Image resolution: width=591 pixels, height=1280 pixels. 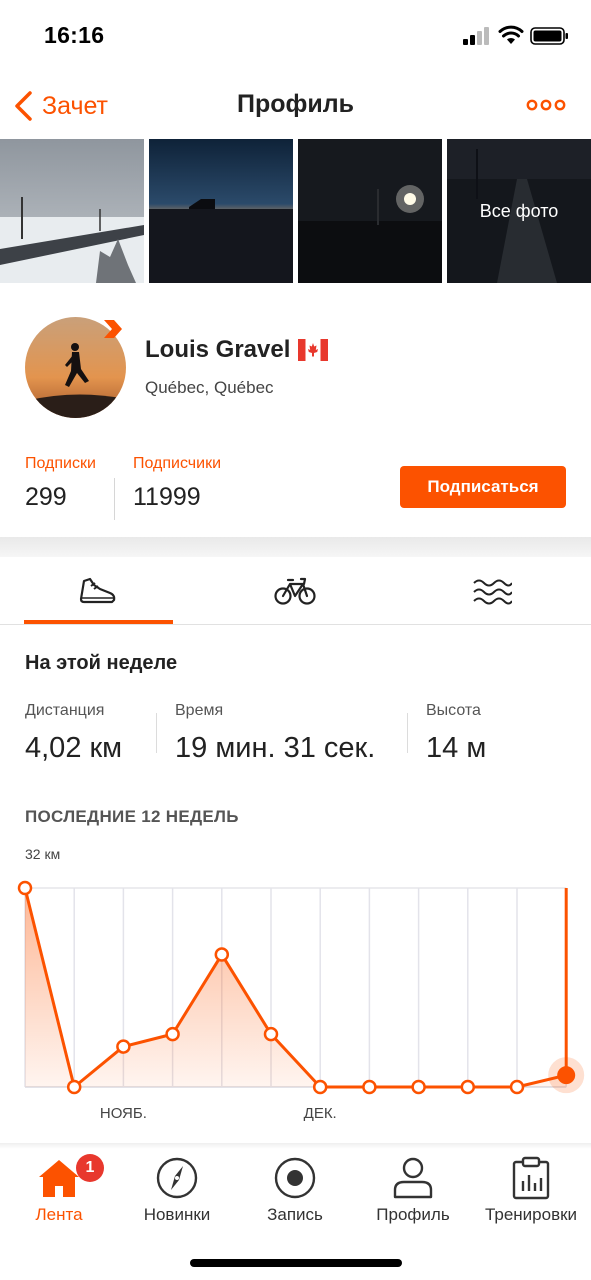 What do you see at coordinates (566, 1075) in the screenshot?
I see `data-point-current` at bounding box center [566, 1075].